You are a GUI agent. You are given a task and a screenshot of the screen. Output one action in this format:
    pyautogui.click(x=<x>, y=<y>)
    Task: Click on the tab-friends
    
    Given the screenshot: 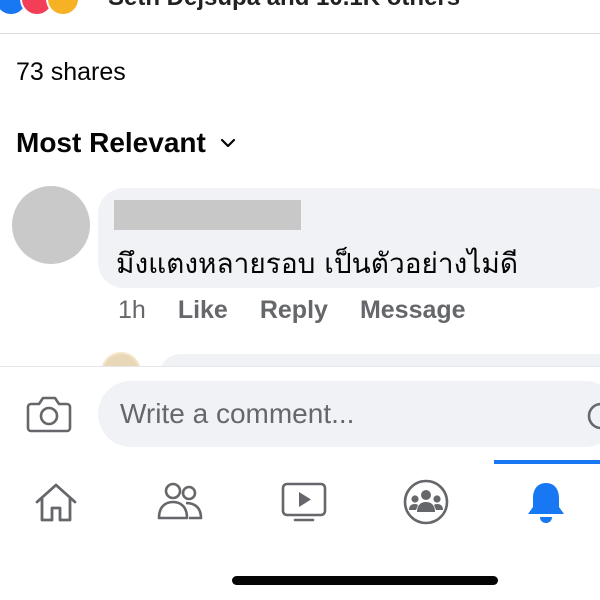 What is the action you would take?
    pyautogui.click(x=180, y=502)
    